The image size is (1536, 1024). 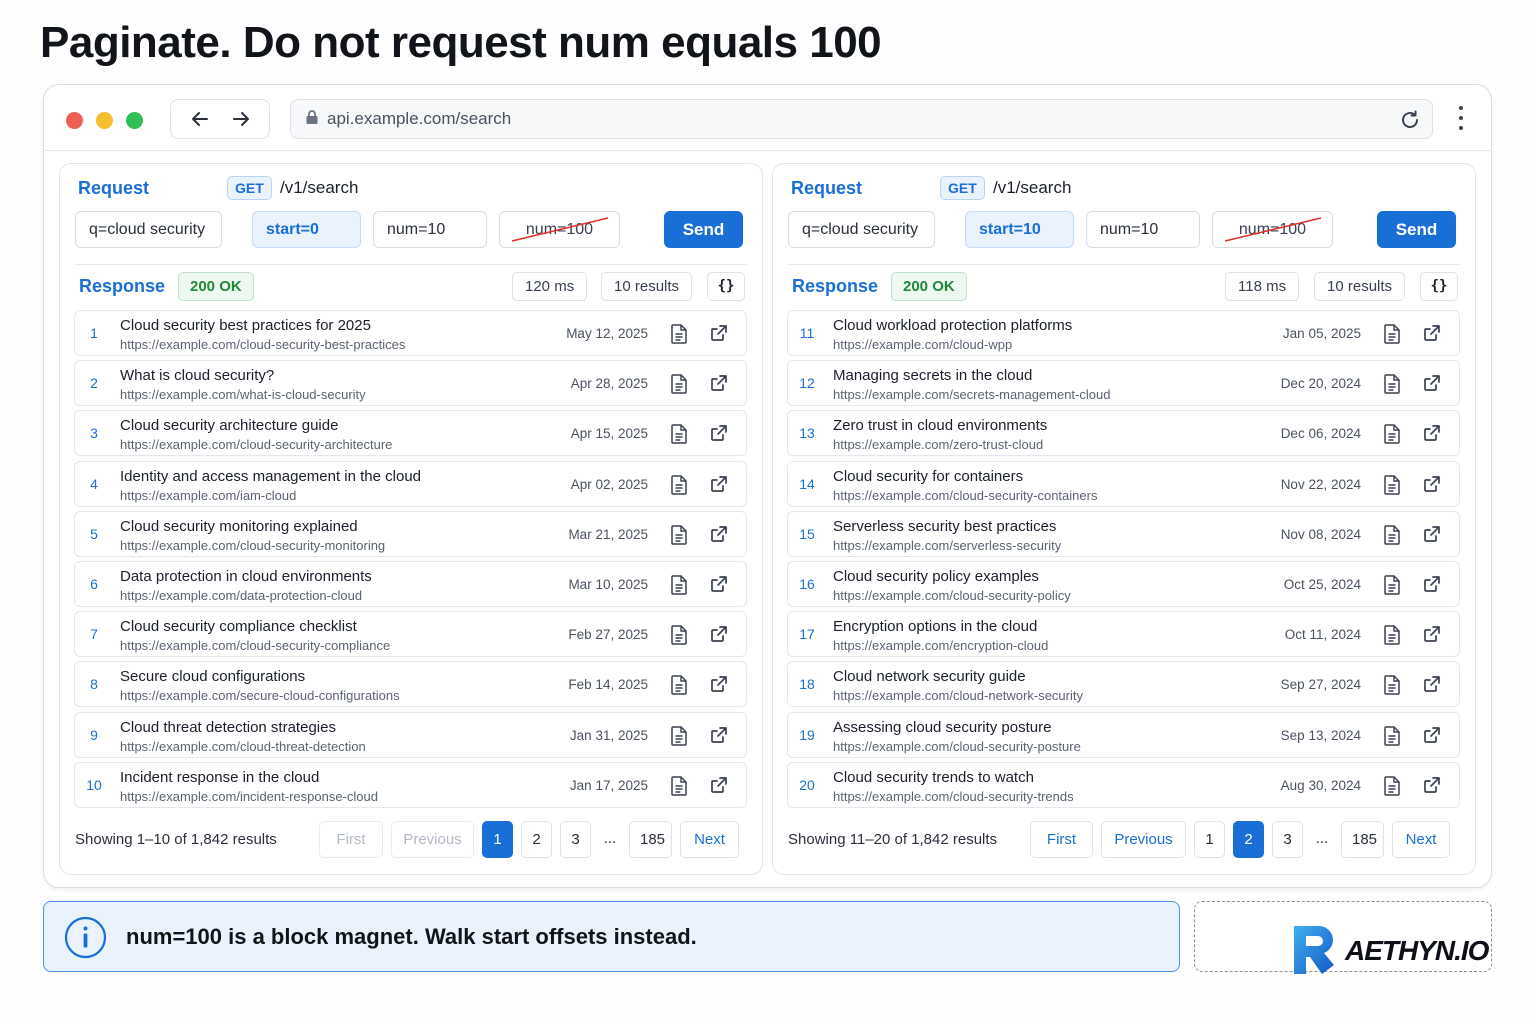 What do you see at coordinates (246, 576) in the screenshot?
I see `result-title: Data protection in cloud environments` at bounding box center [246, 576].